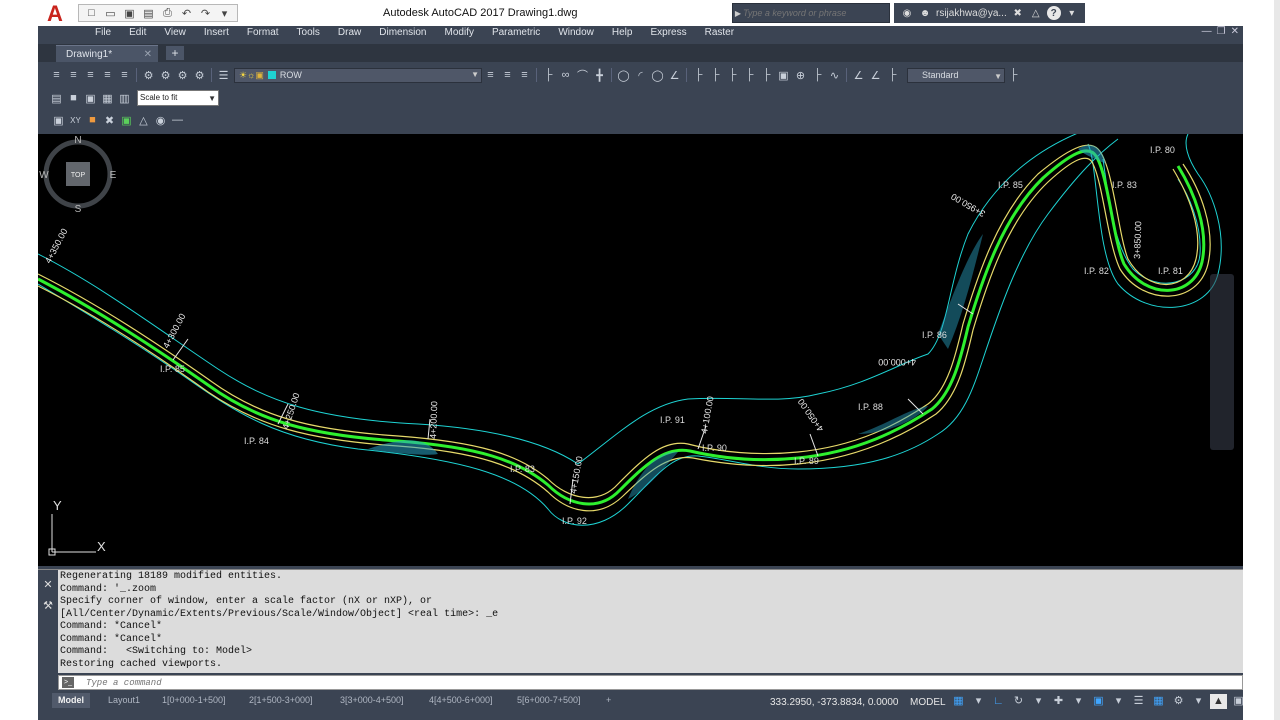 Image resolution: width=1280 pixels, height=720 pixels. What do you see at coordinates (548, 75) in the screenshot?
I see `linear-dimension-icon: ├` at bounding box center [548, 75].